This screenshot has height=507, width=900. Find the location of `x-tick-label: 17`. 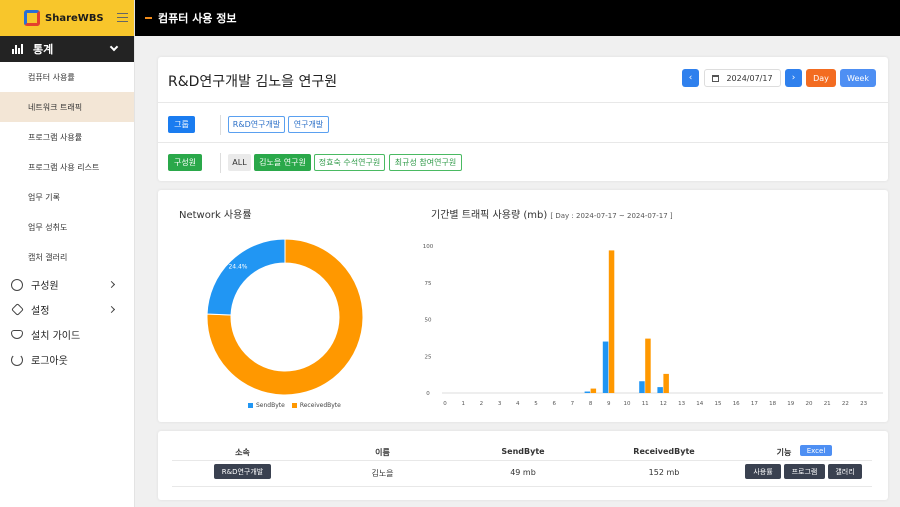

x-tick-label: 17 is located at coordinates (754, 404).